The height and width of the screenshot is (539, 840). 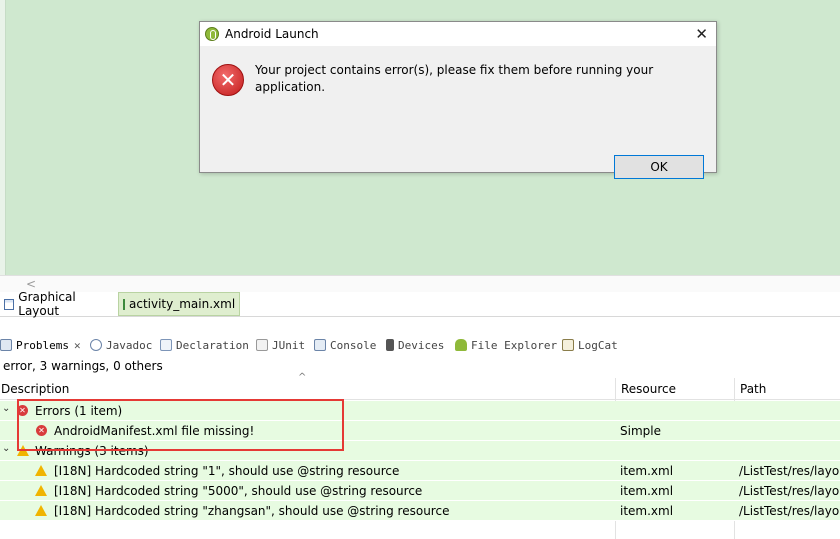 What do you see at coordinates (753, 389) in the screenshot?
I see `column-header-path: Path` at bounding box center [753, 389].